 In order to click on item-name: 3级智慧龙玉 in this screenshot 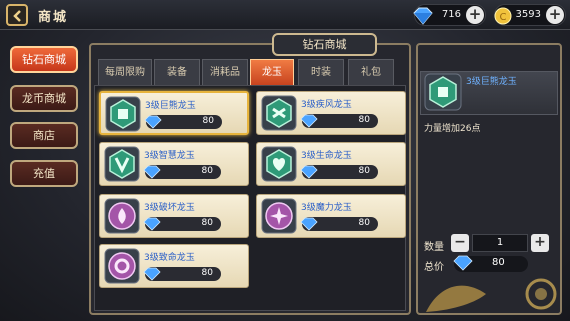, I will do `click(169, 156)`.